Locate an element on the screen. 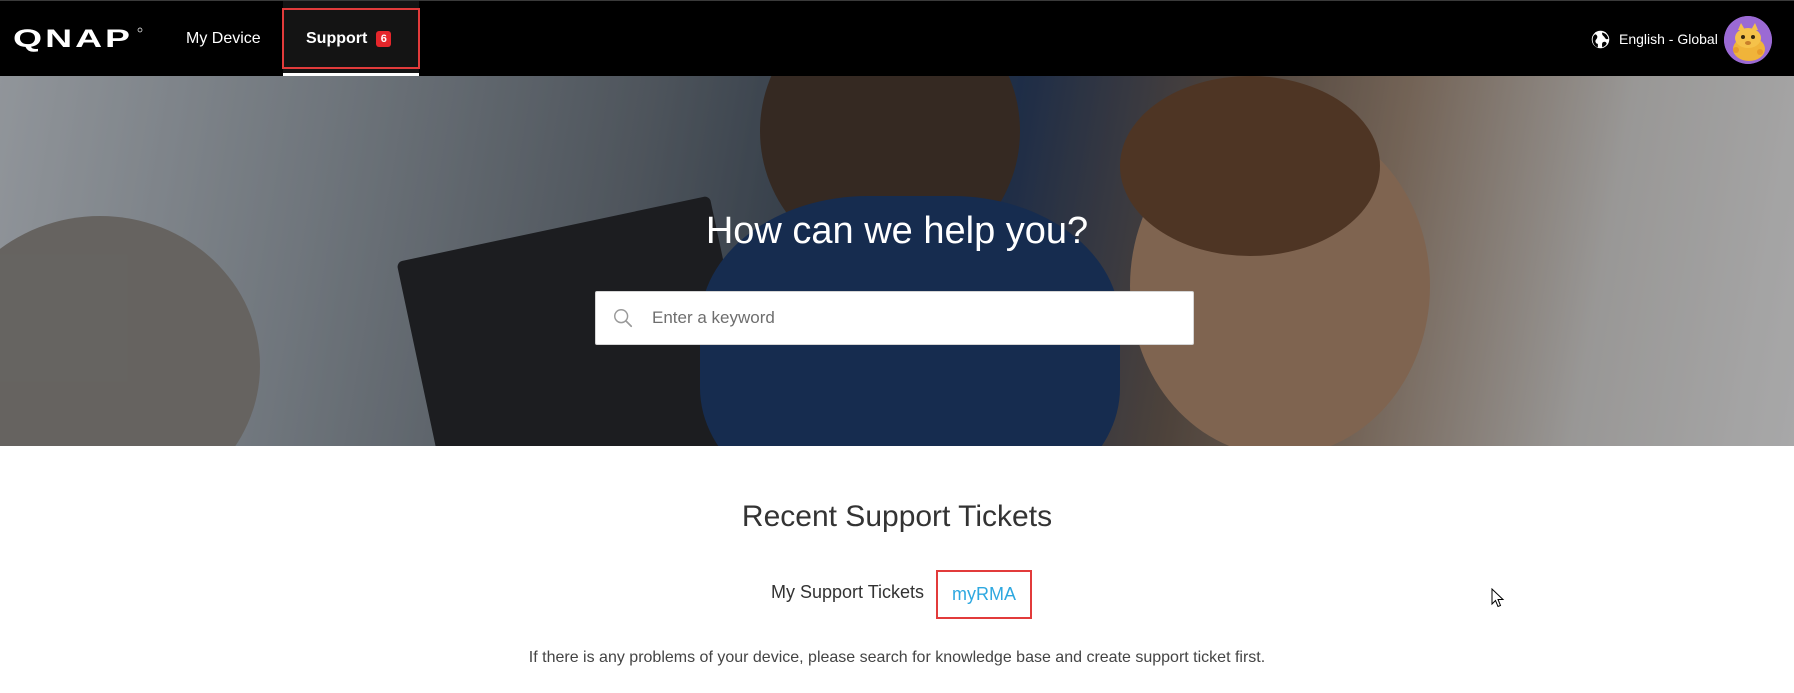  avatar-illustration is located at coordinates (1748, 40).